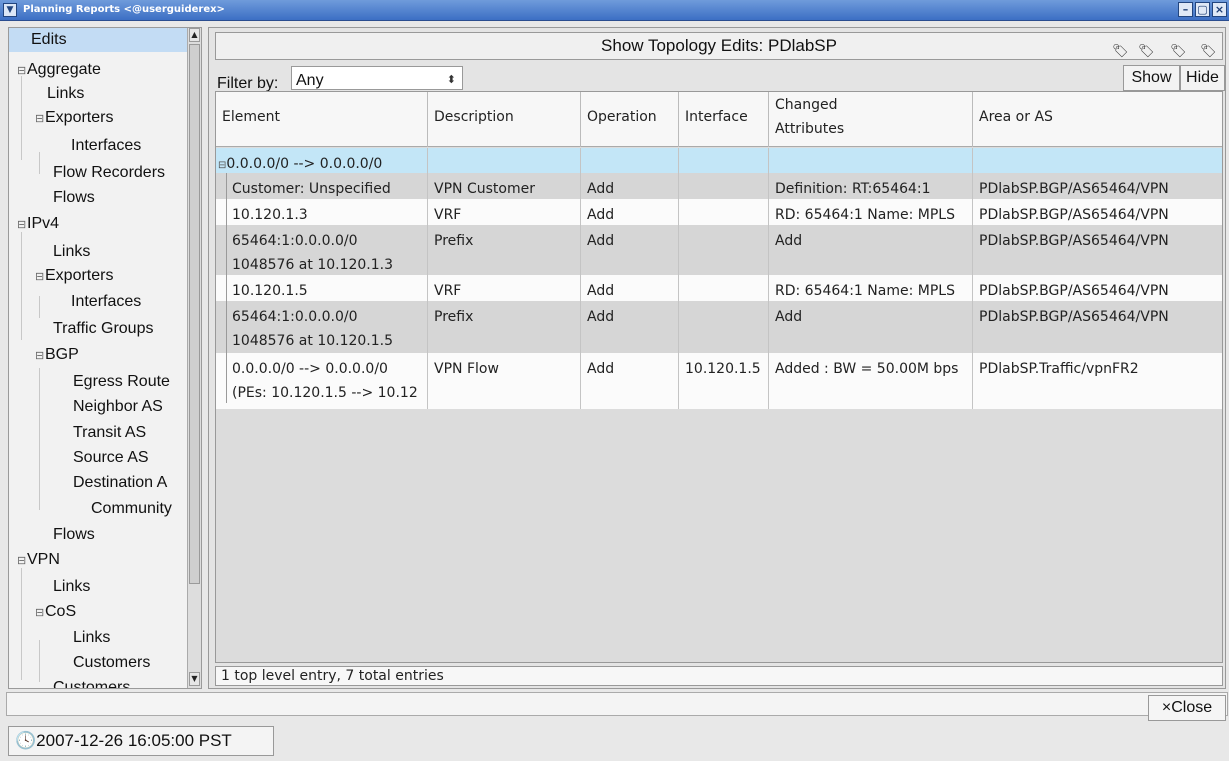 This screenshot has height=761, width=1229. Describe the element at coordinates (194, 679) in the screenshot. I see `scroll-down-icon: ▼` at that location.